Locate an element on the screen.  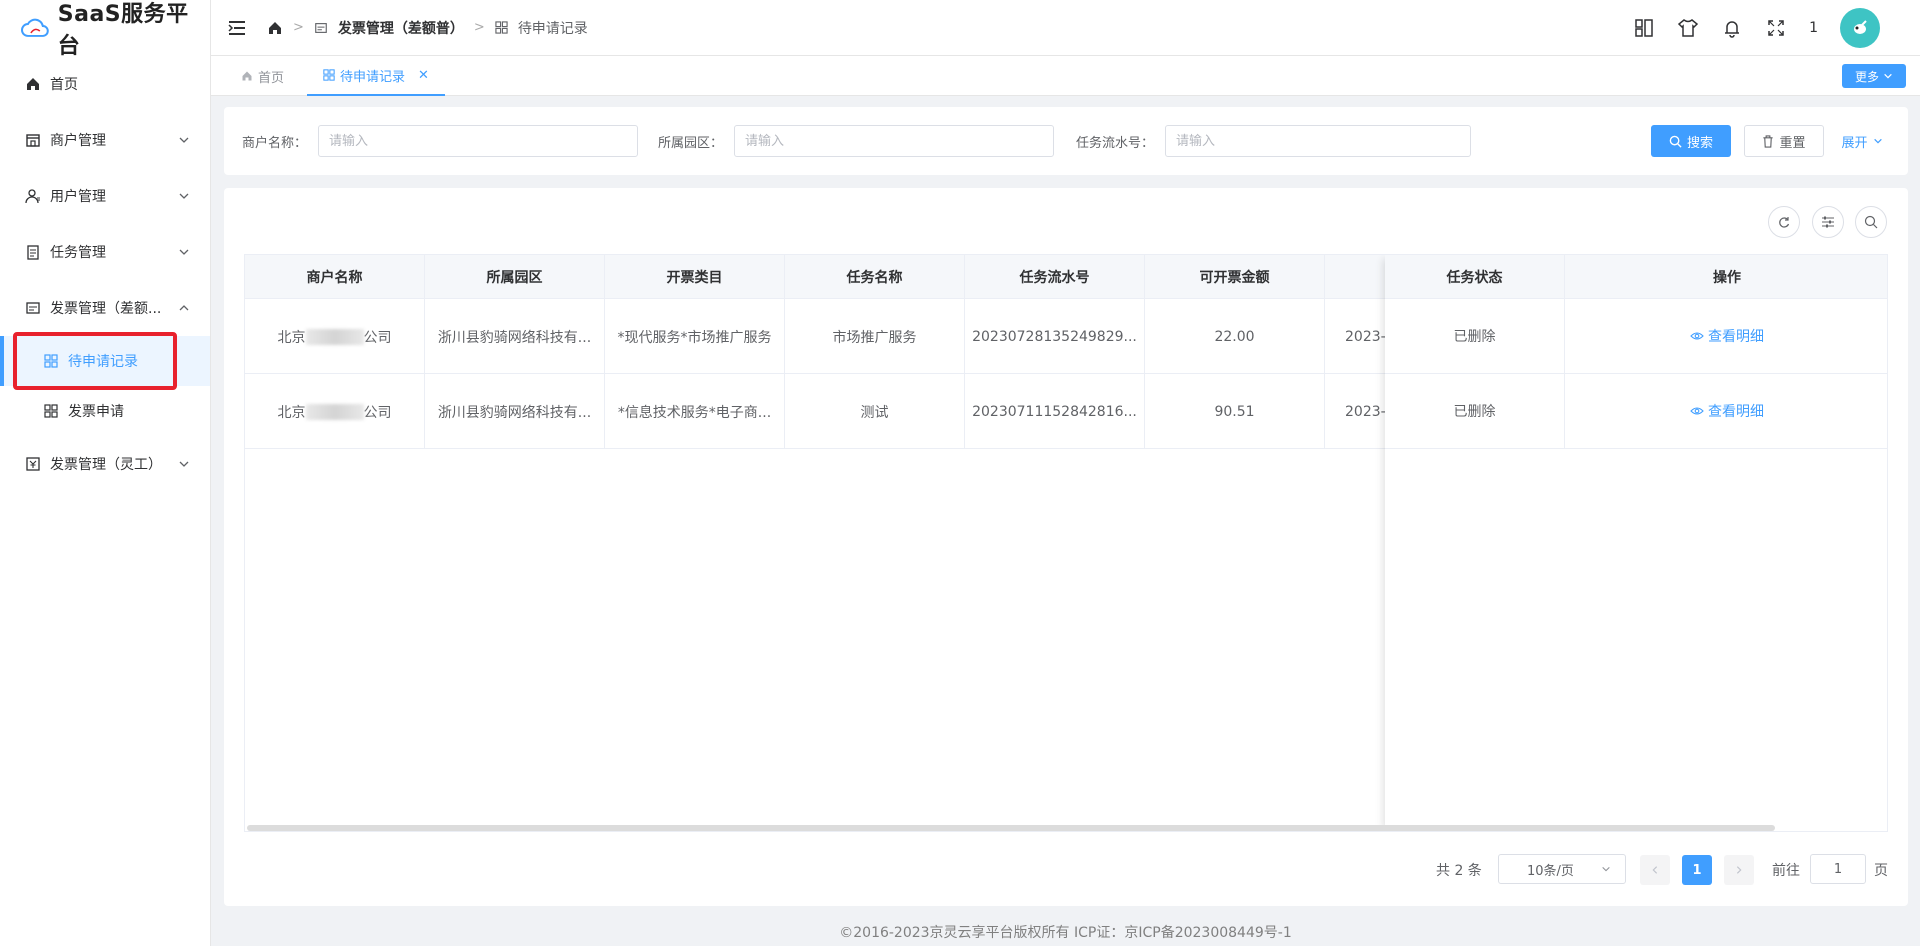
horizontal-scrollbar is located at coordinates (1011, 828).